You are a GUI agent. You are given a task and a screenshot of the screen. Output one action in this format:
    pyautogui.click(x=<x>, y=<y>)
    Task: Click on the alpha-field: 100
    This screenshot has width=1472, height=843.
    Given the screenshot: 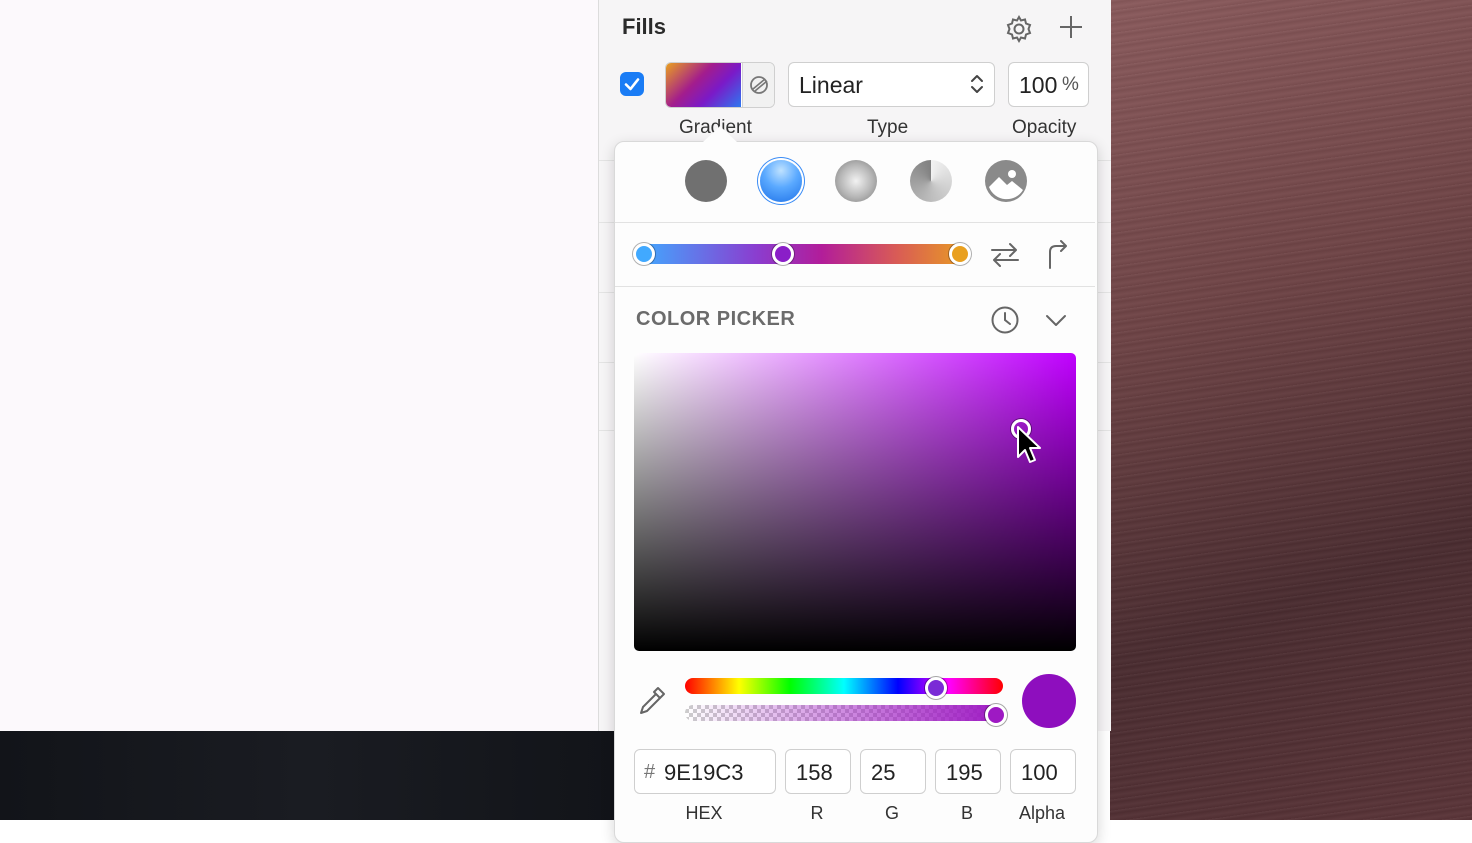 What is the action you would take?
    pyautogui.click(x=1043, y=771)
    